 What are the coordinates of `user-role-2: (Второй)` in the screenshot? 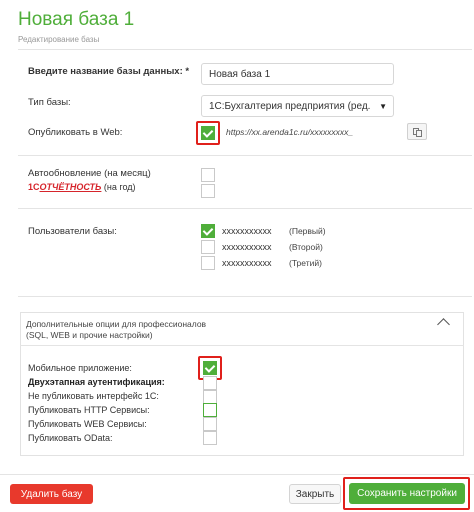 It's located at (306, 247).